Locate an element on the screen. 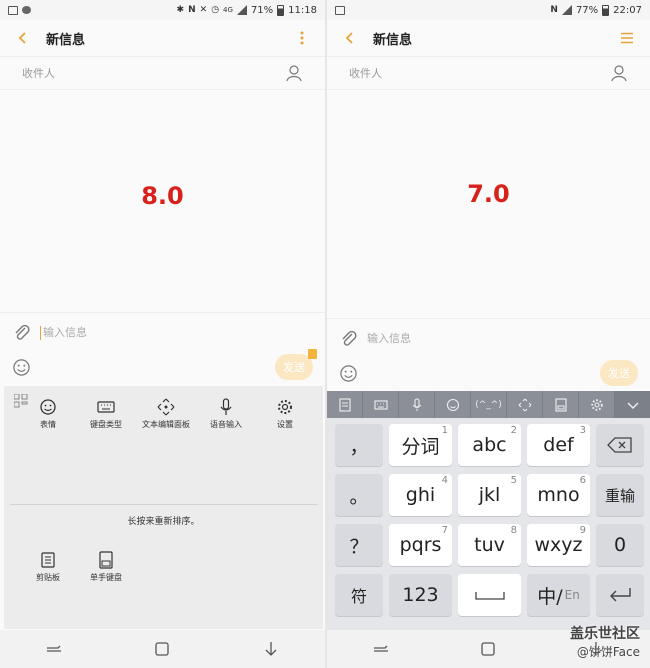 The image size is (650, 668). bluetooth-icon: ✱ is located at coordinates (180, 10).